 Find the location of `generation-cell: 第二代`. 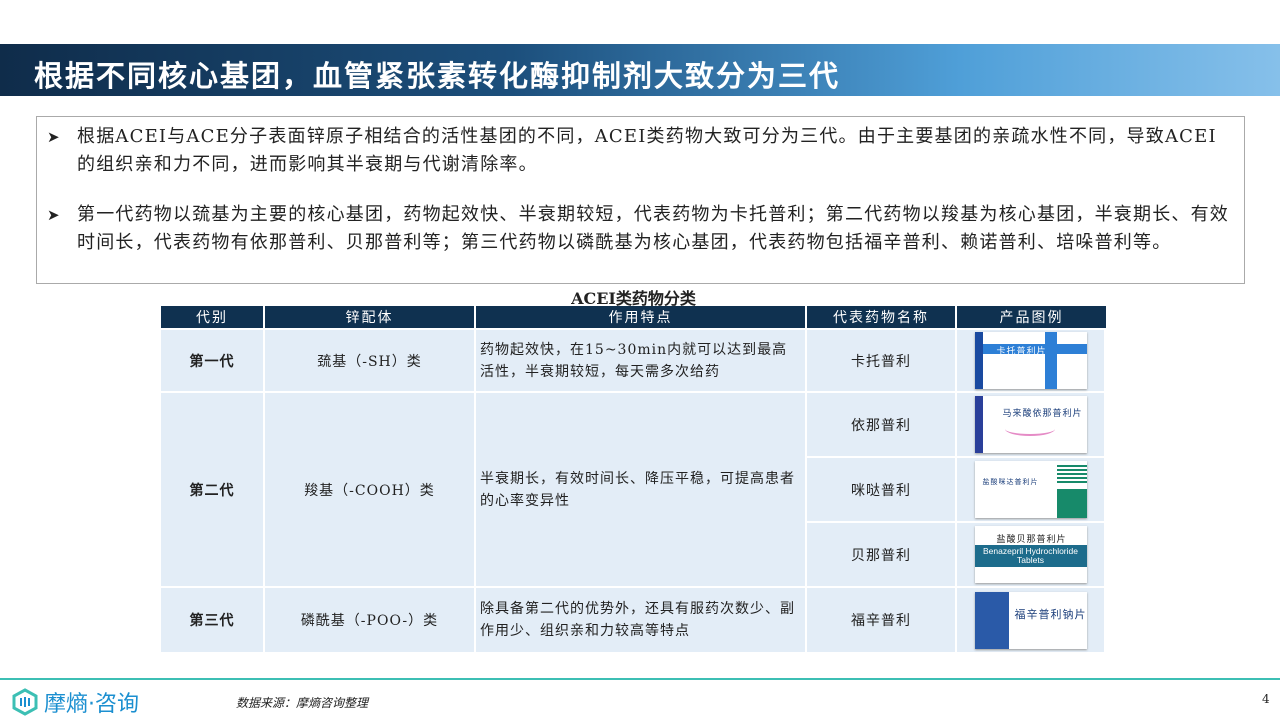

generation-cell: 第二代 is located at coordinates (213, 488).